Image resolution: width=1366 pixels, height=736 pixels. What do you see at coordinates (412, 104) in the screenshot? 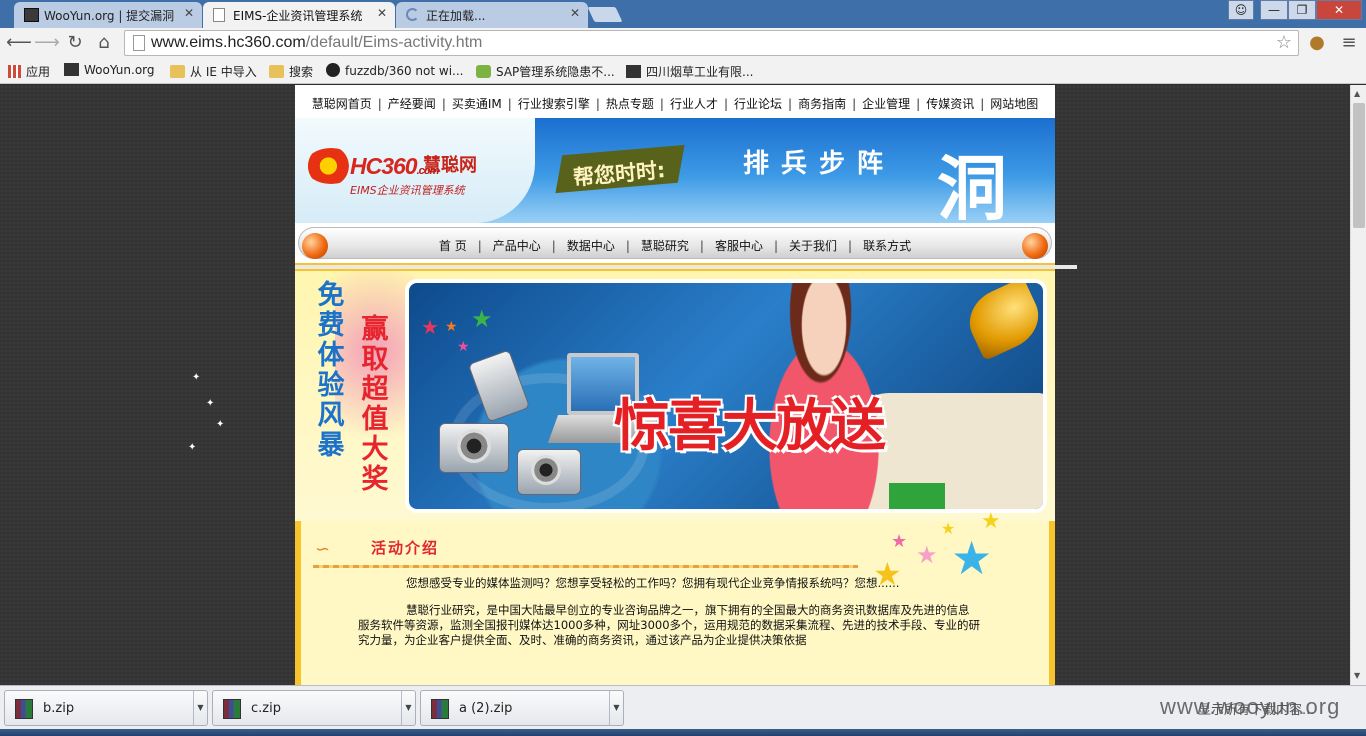
I see `top-nav-link: 产经要闻` at bounding box center [412, 104].